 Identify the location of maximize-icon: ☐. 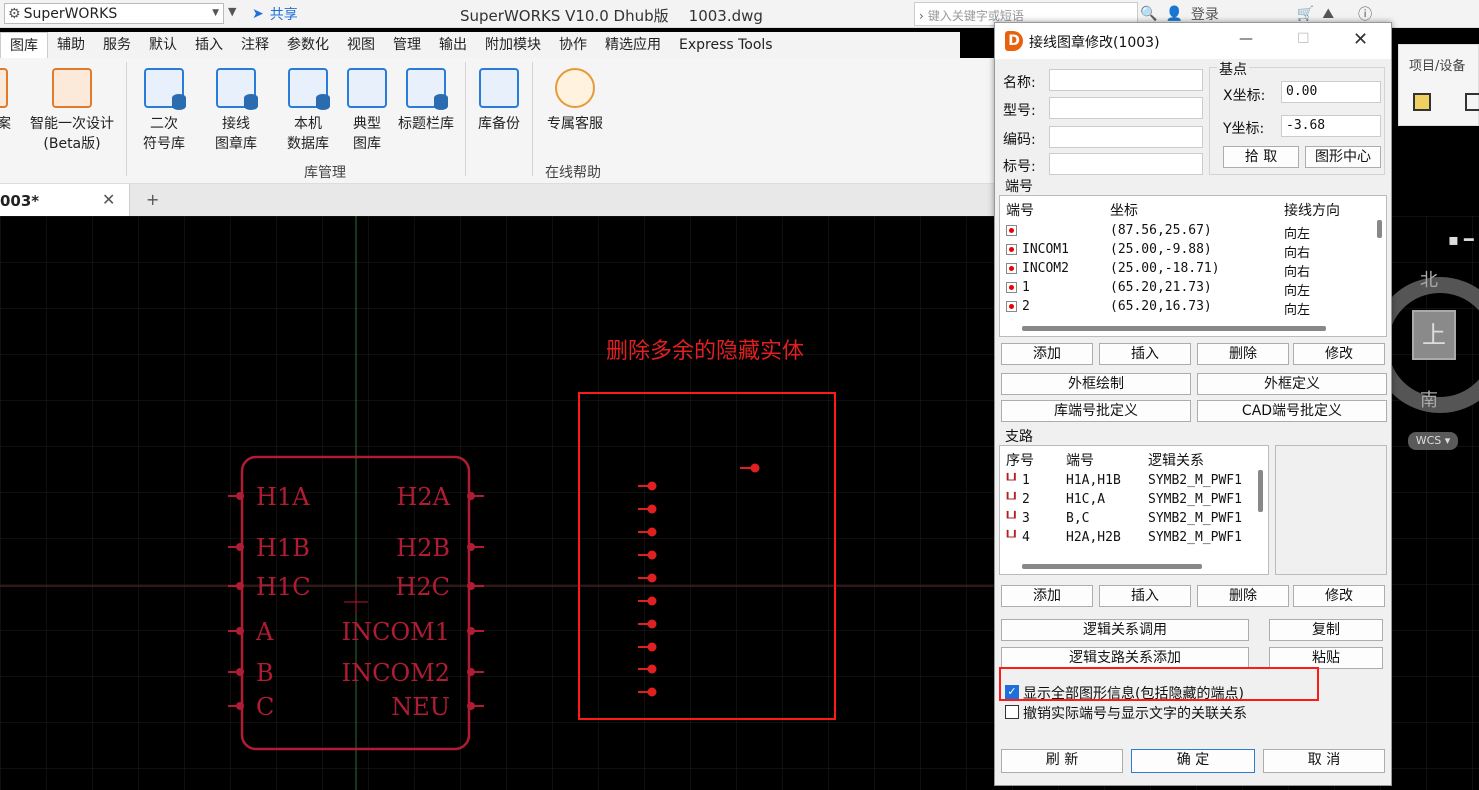
(1303, 39).